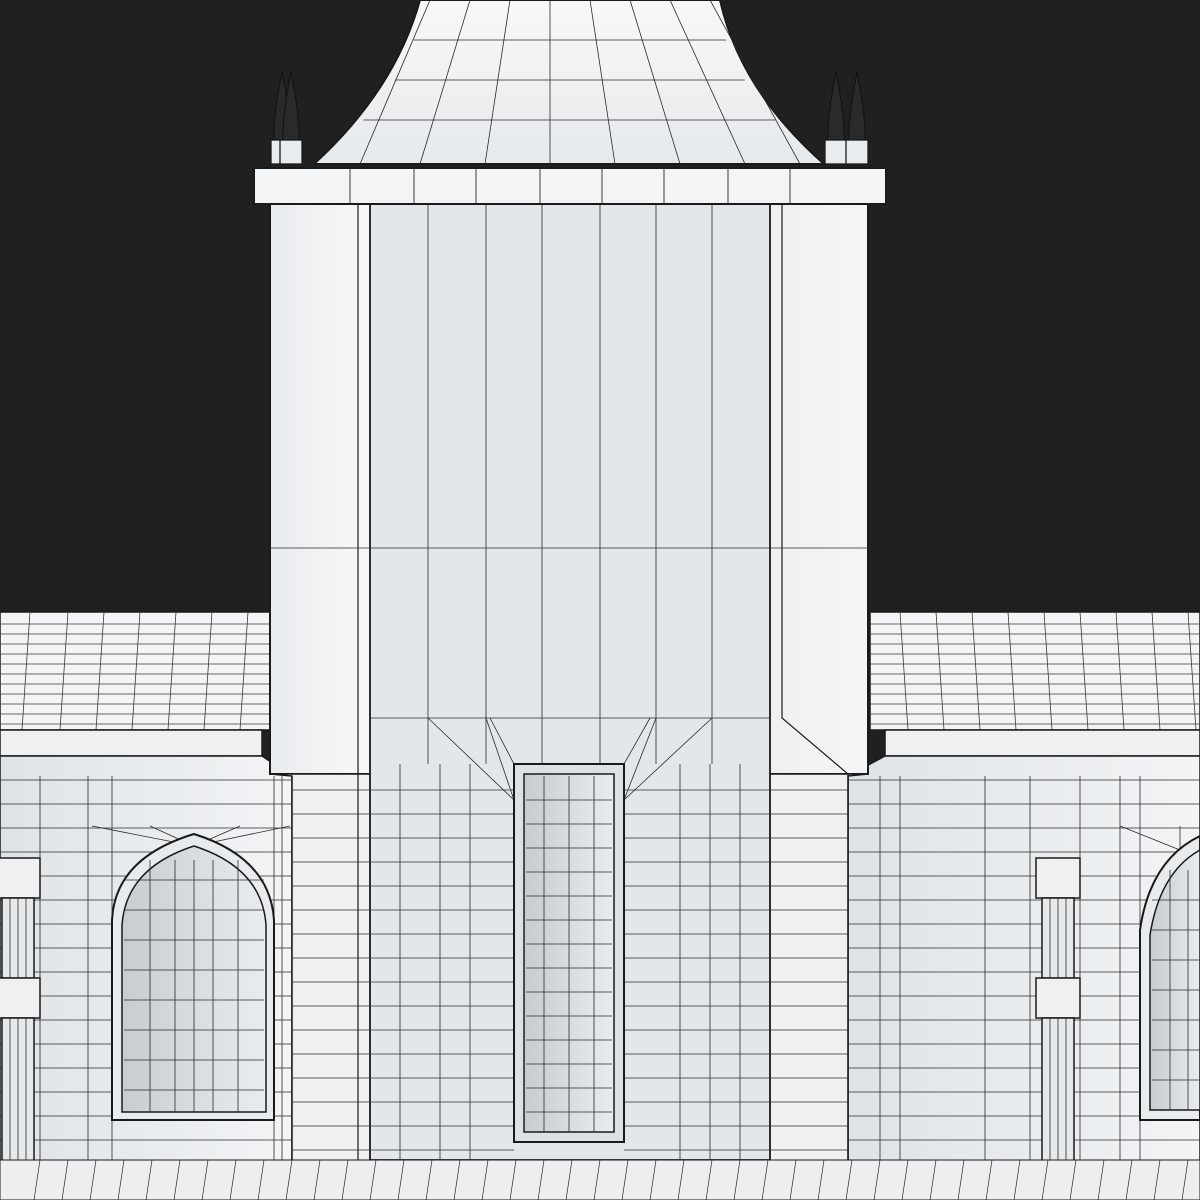 This screenshot has width=1200, height=1200. Describe the element at coordinates (1034, 671) in the screenshot. I see `right-roof` at that location.